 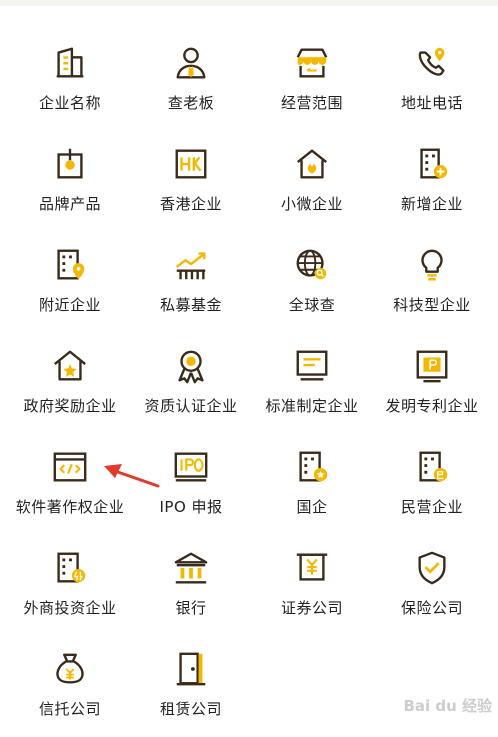 I want to click on grid-item-label: 资质认证企业, so click(x=191, y=406).